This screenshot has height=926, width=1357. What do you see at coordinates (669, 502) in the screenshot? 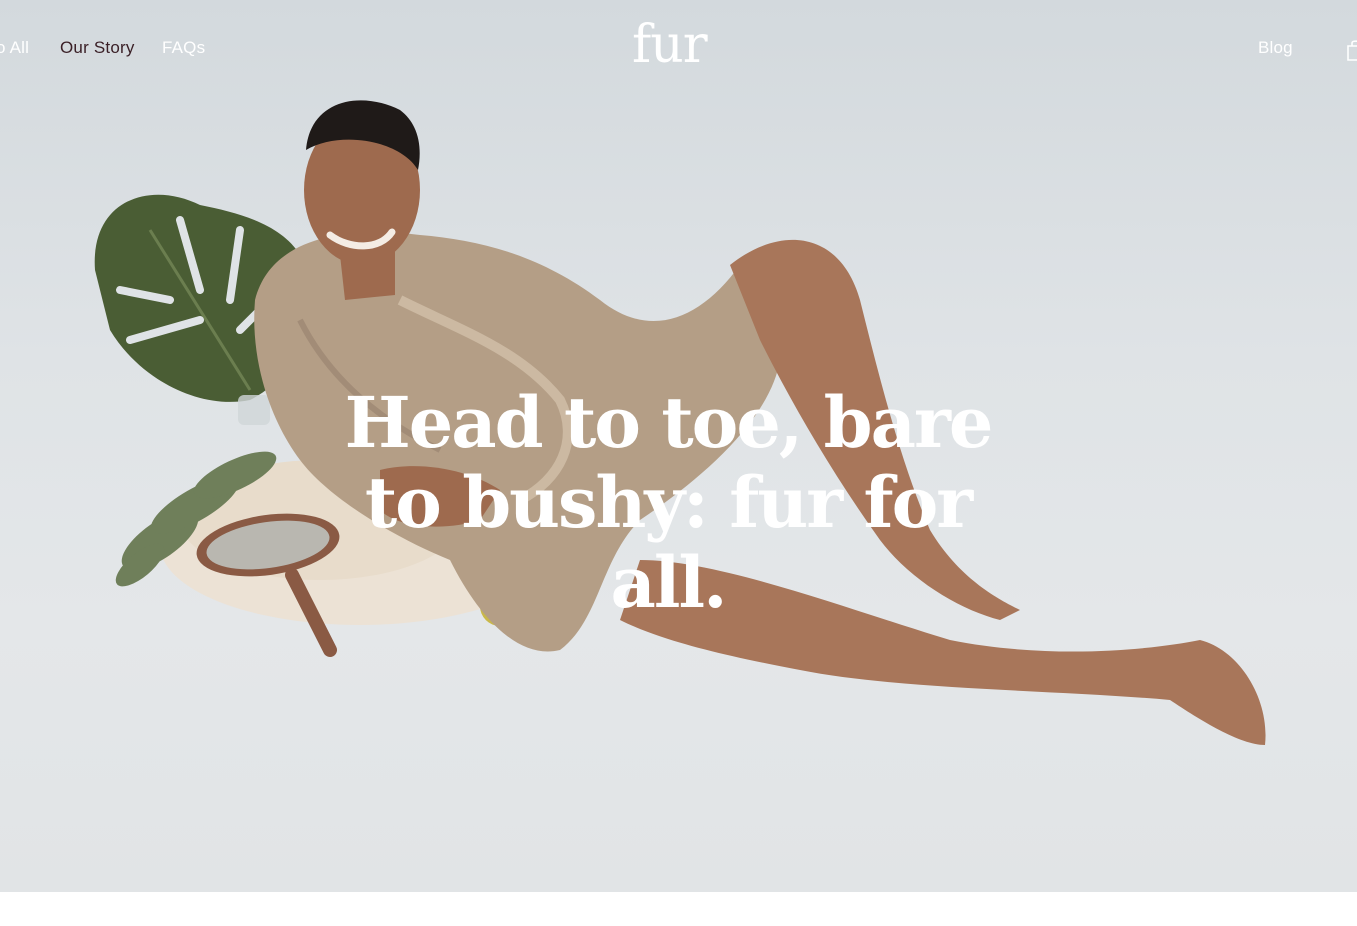
I see `hero-headline: Head to toe, bare to bushy: fur for all.` at bounding box center [669, 502].